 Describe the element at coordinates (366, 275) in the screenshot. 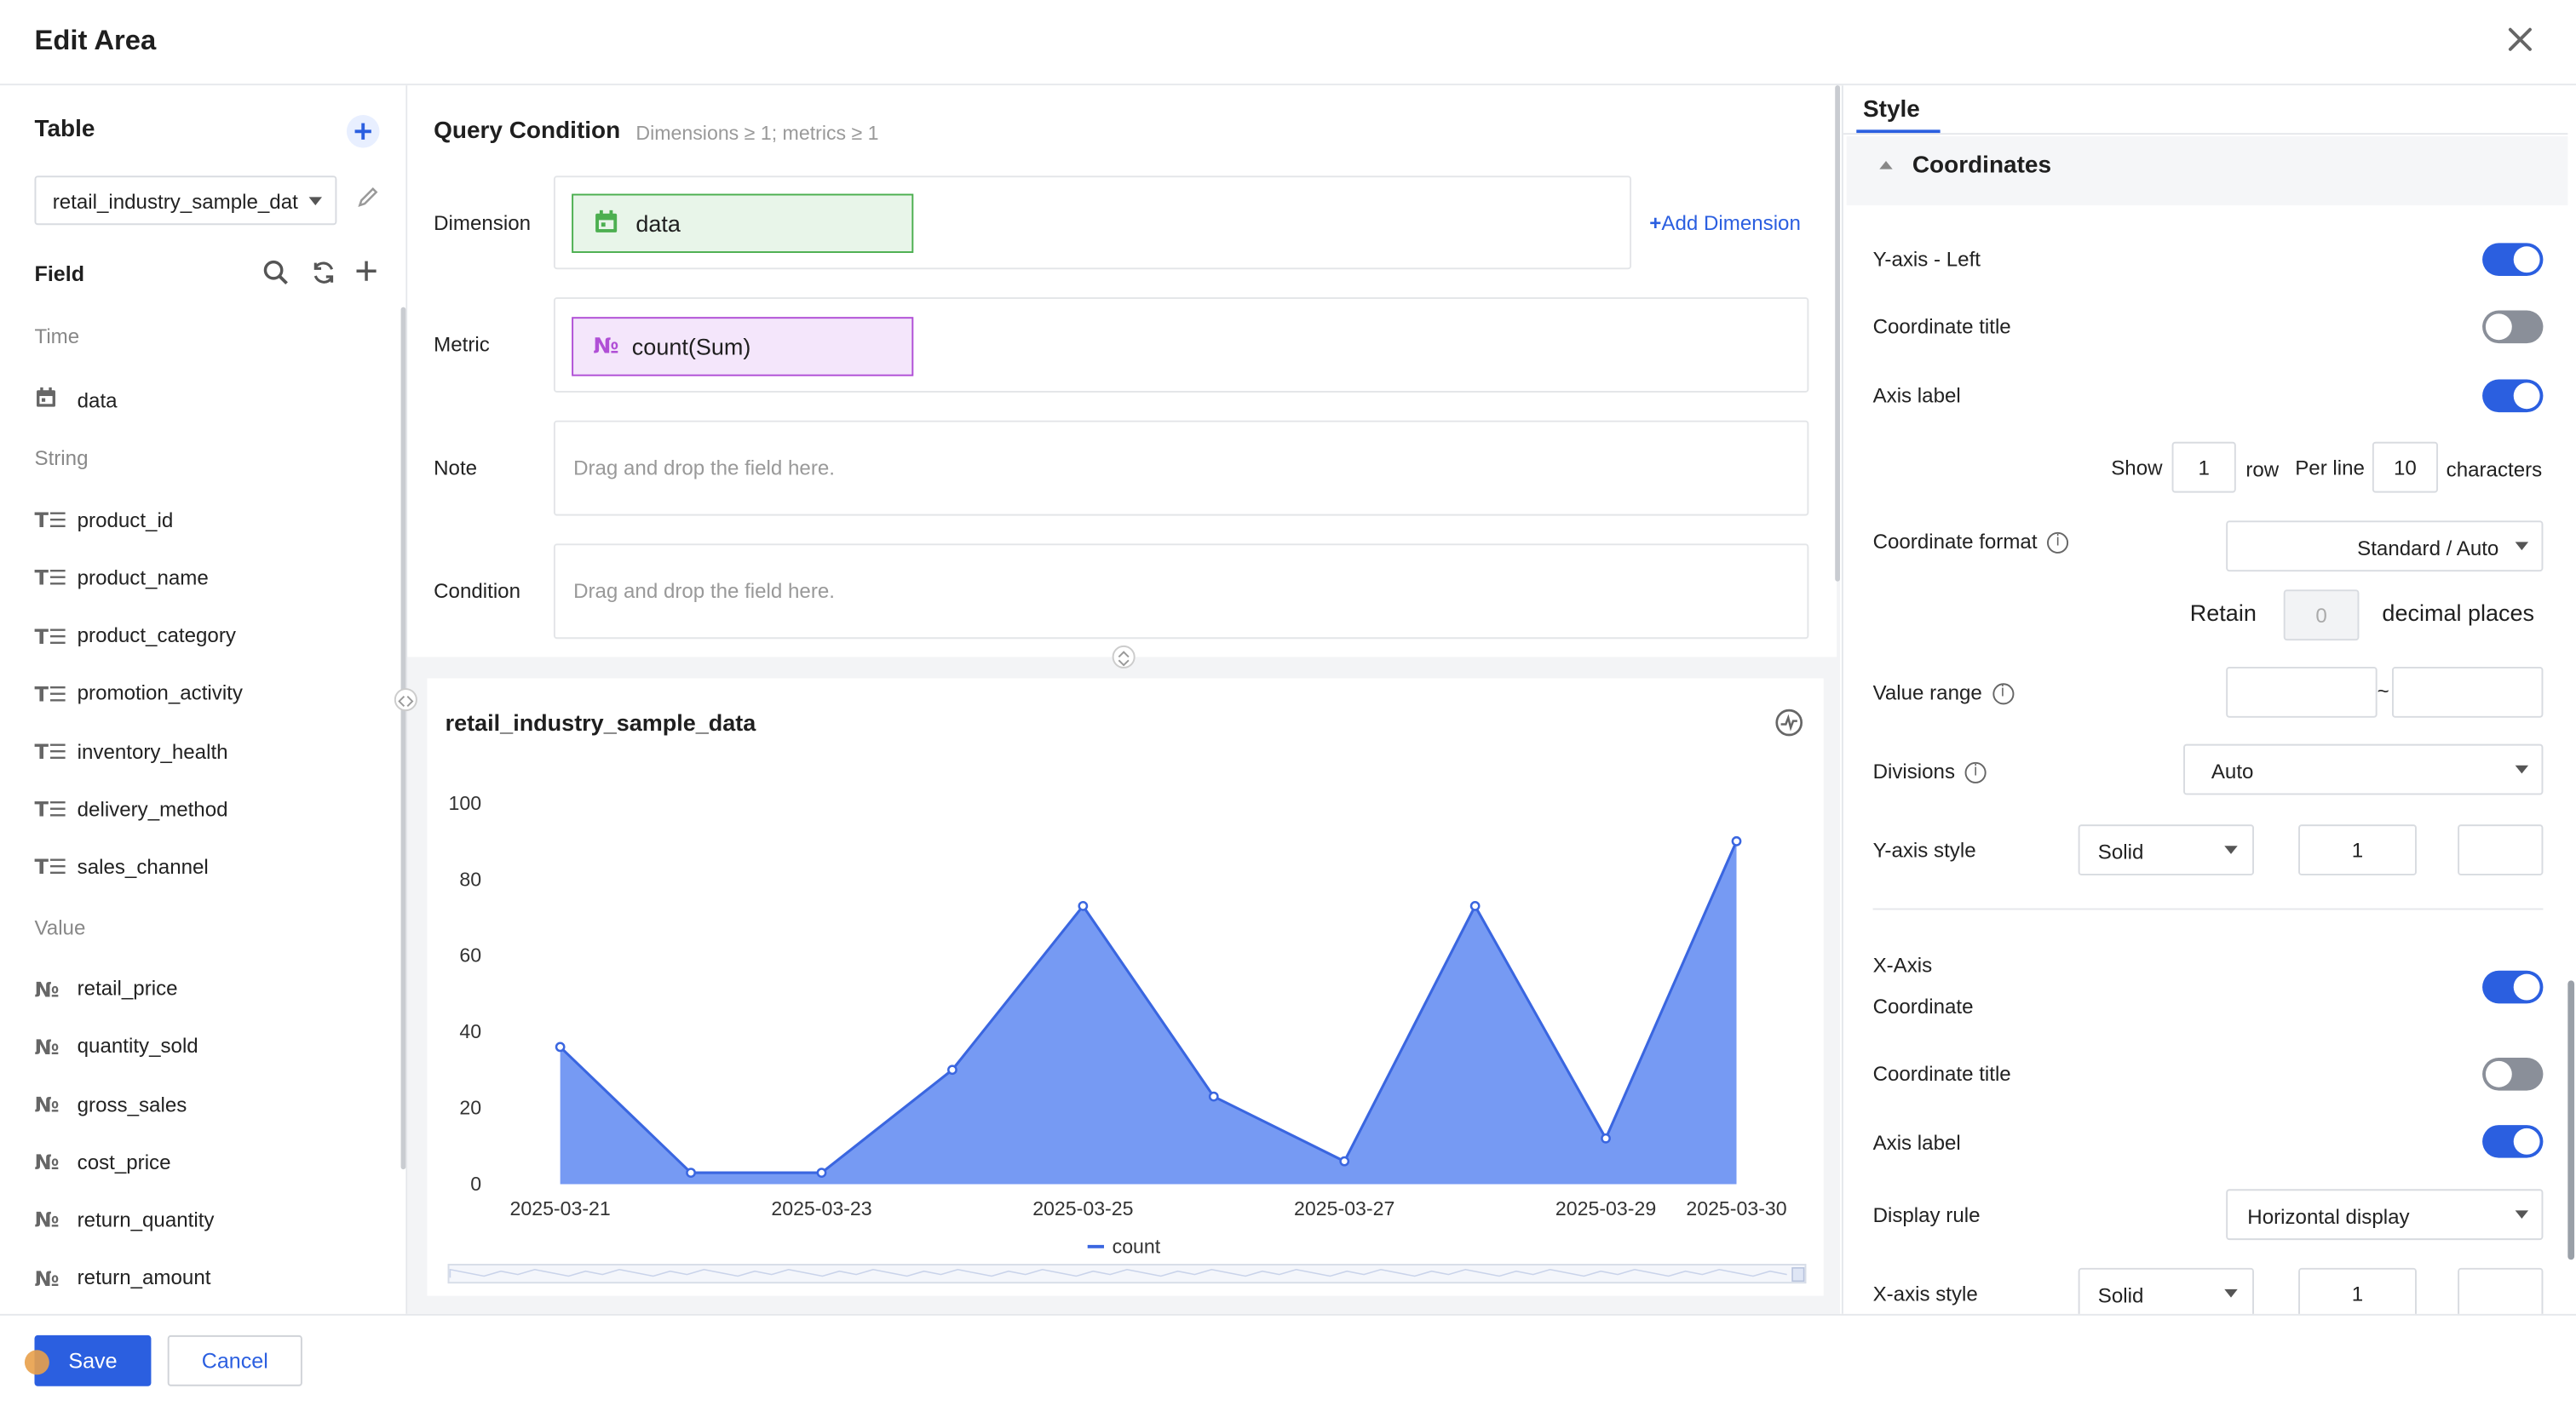

I see `add-field-icon` at that location.